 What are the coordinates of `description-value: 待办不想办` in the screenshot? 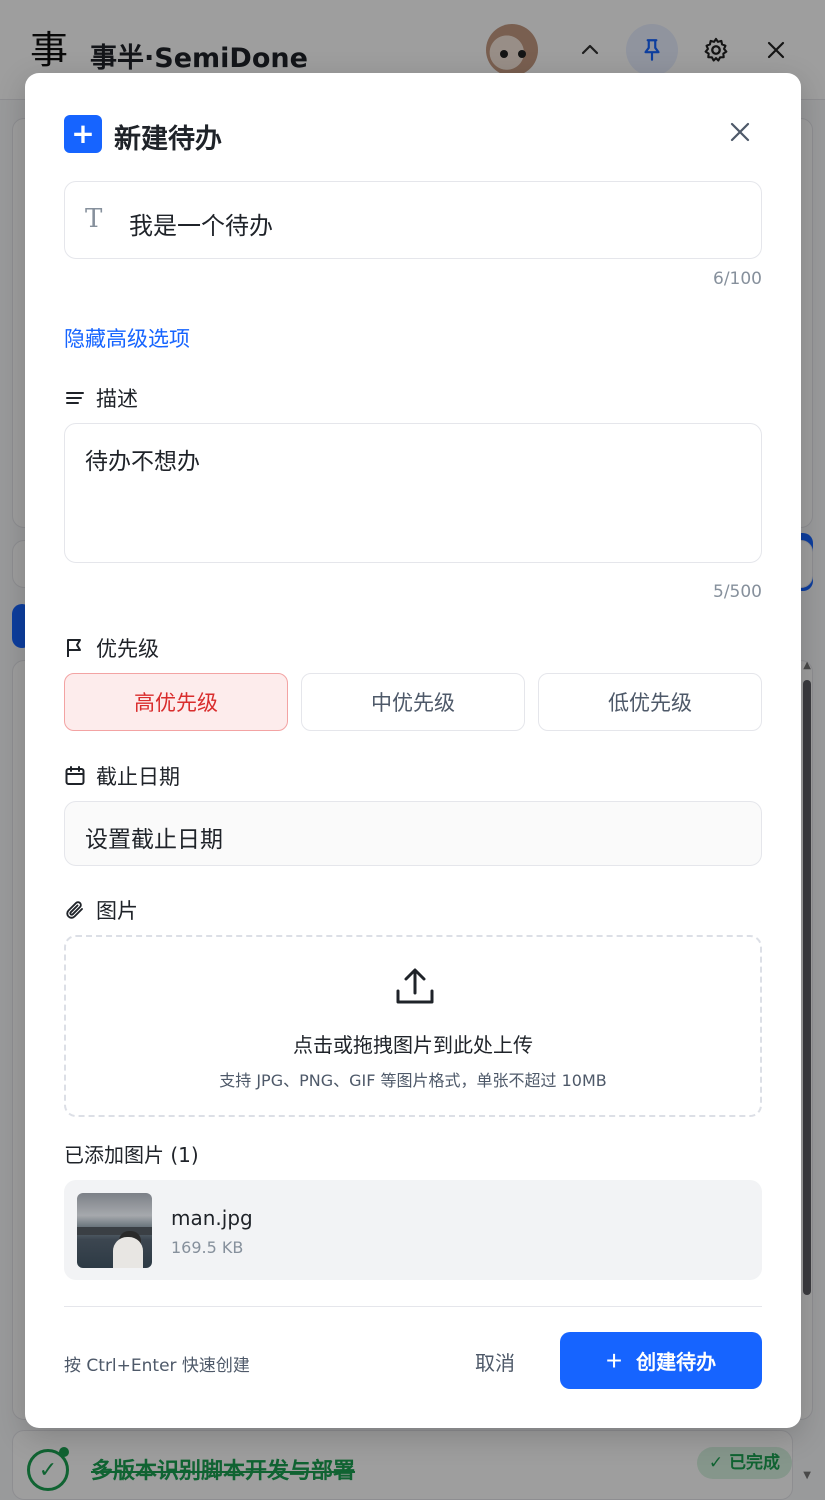 It's located at (142, 459).